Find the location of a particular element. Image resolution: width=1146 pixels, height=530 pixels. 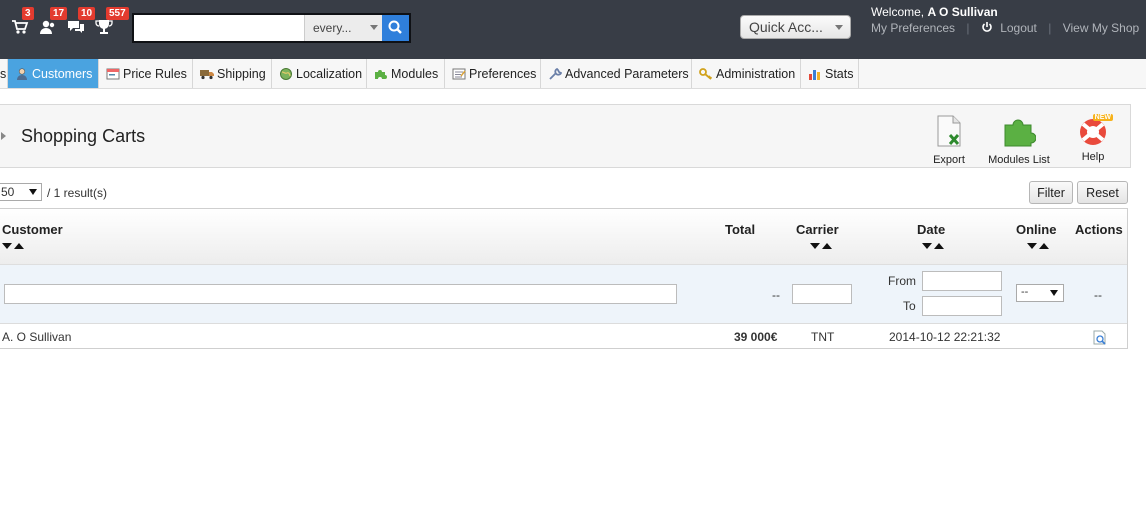

column-total: Total is located at coordinates (740, 229).